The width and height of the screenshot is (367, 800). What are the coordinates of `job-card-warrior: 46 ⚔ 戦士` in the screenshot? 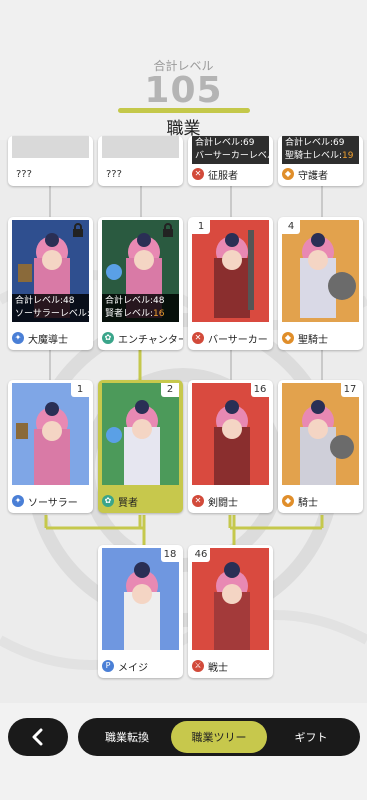 It's located at (230, 611).